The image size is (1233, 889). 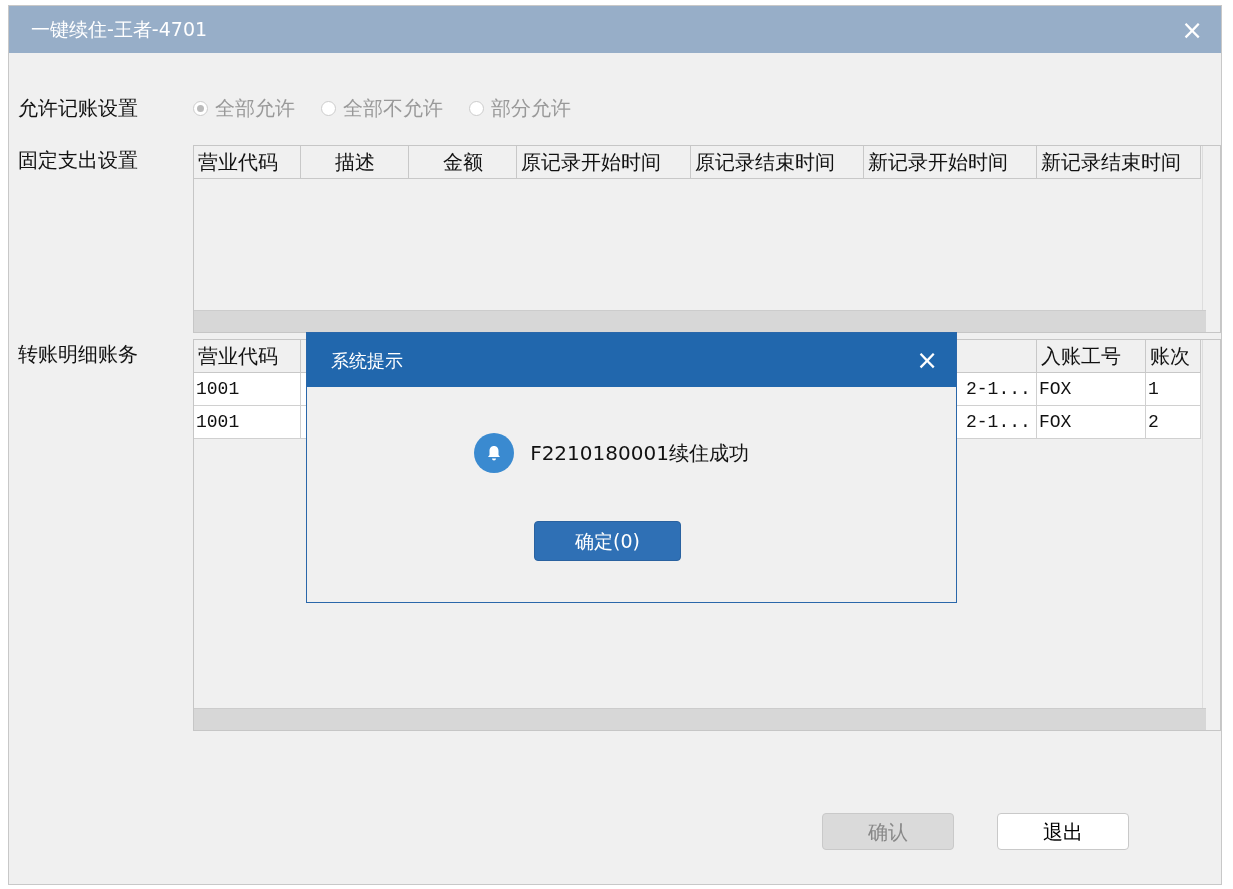 What do you see at coordinates (777, 162) in the screenshot?
I see `column-header: 原记录结束时间` at bounding box center [777, 162].